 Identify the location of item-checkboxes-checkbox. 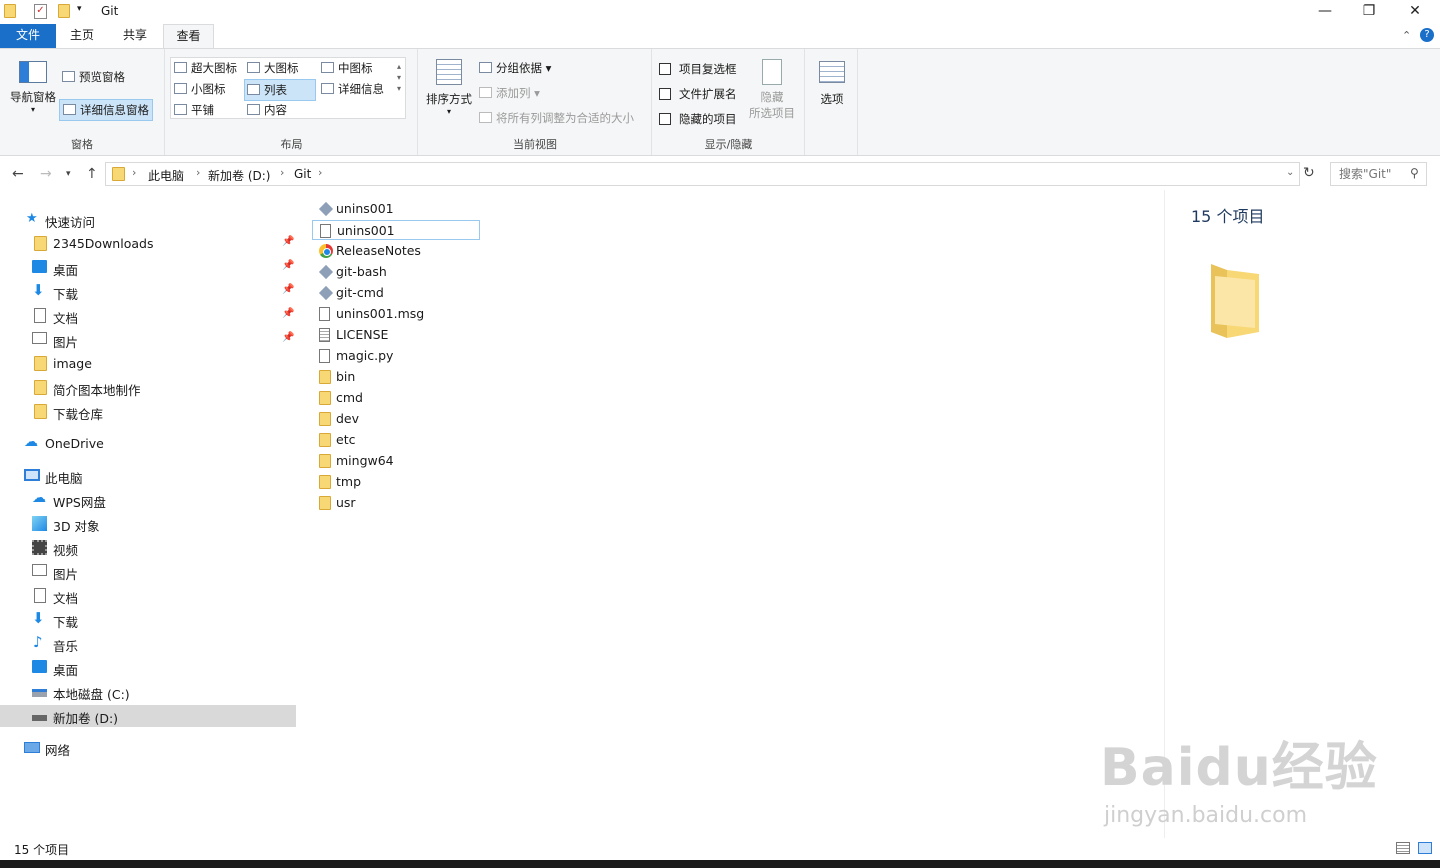
(665, 69).